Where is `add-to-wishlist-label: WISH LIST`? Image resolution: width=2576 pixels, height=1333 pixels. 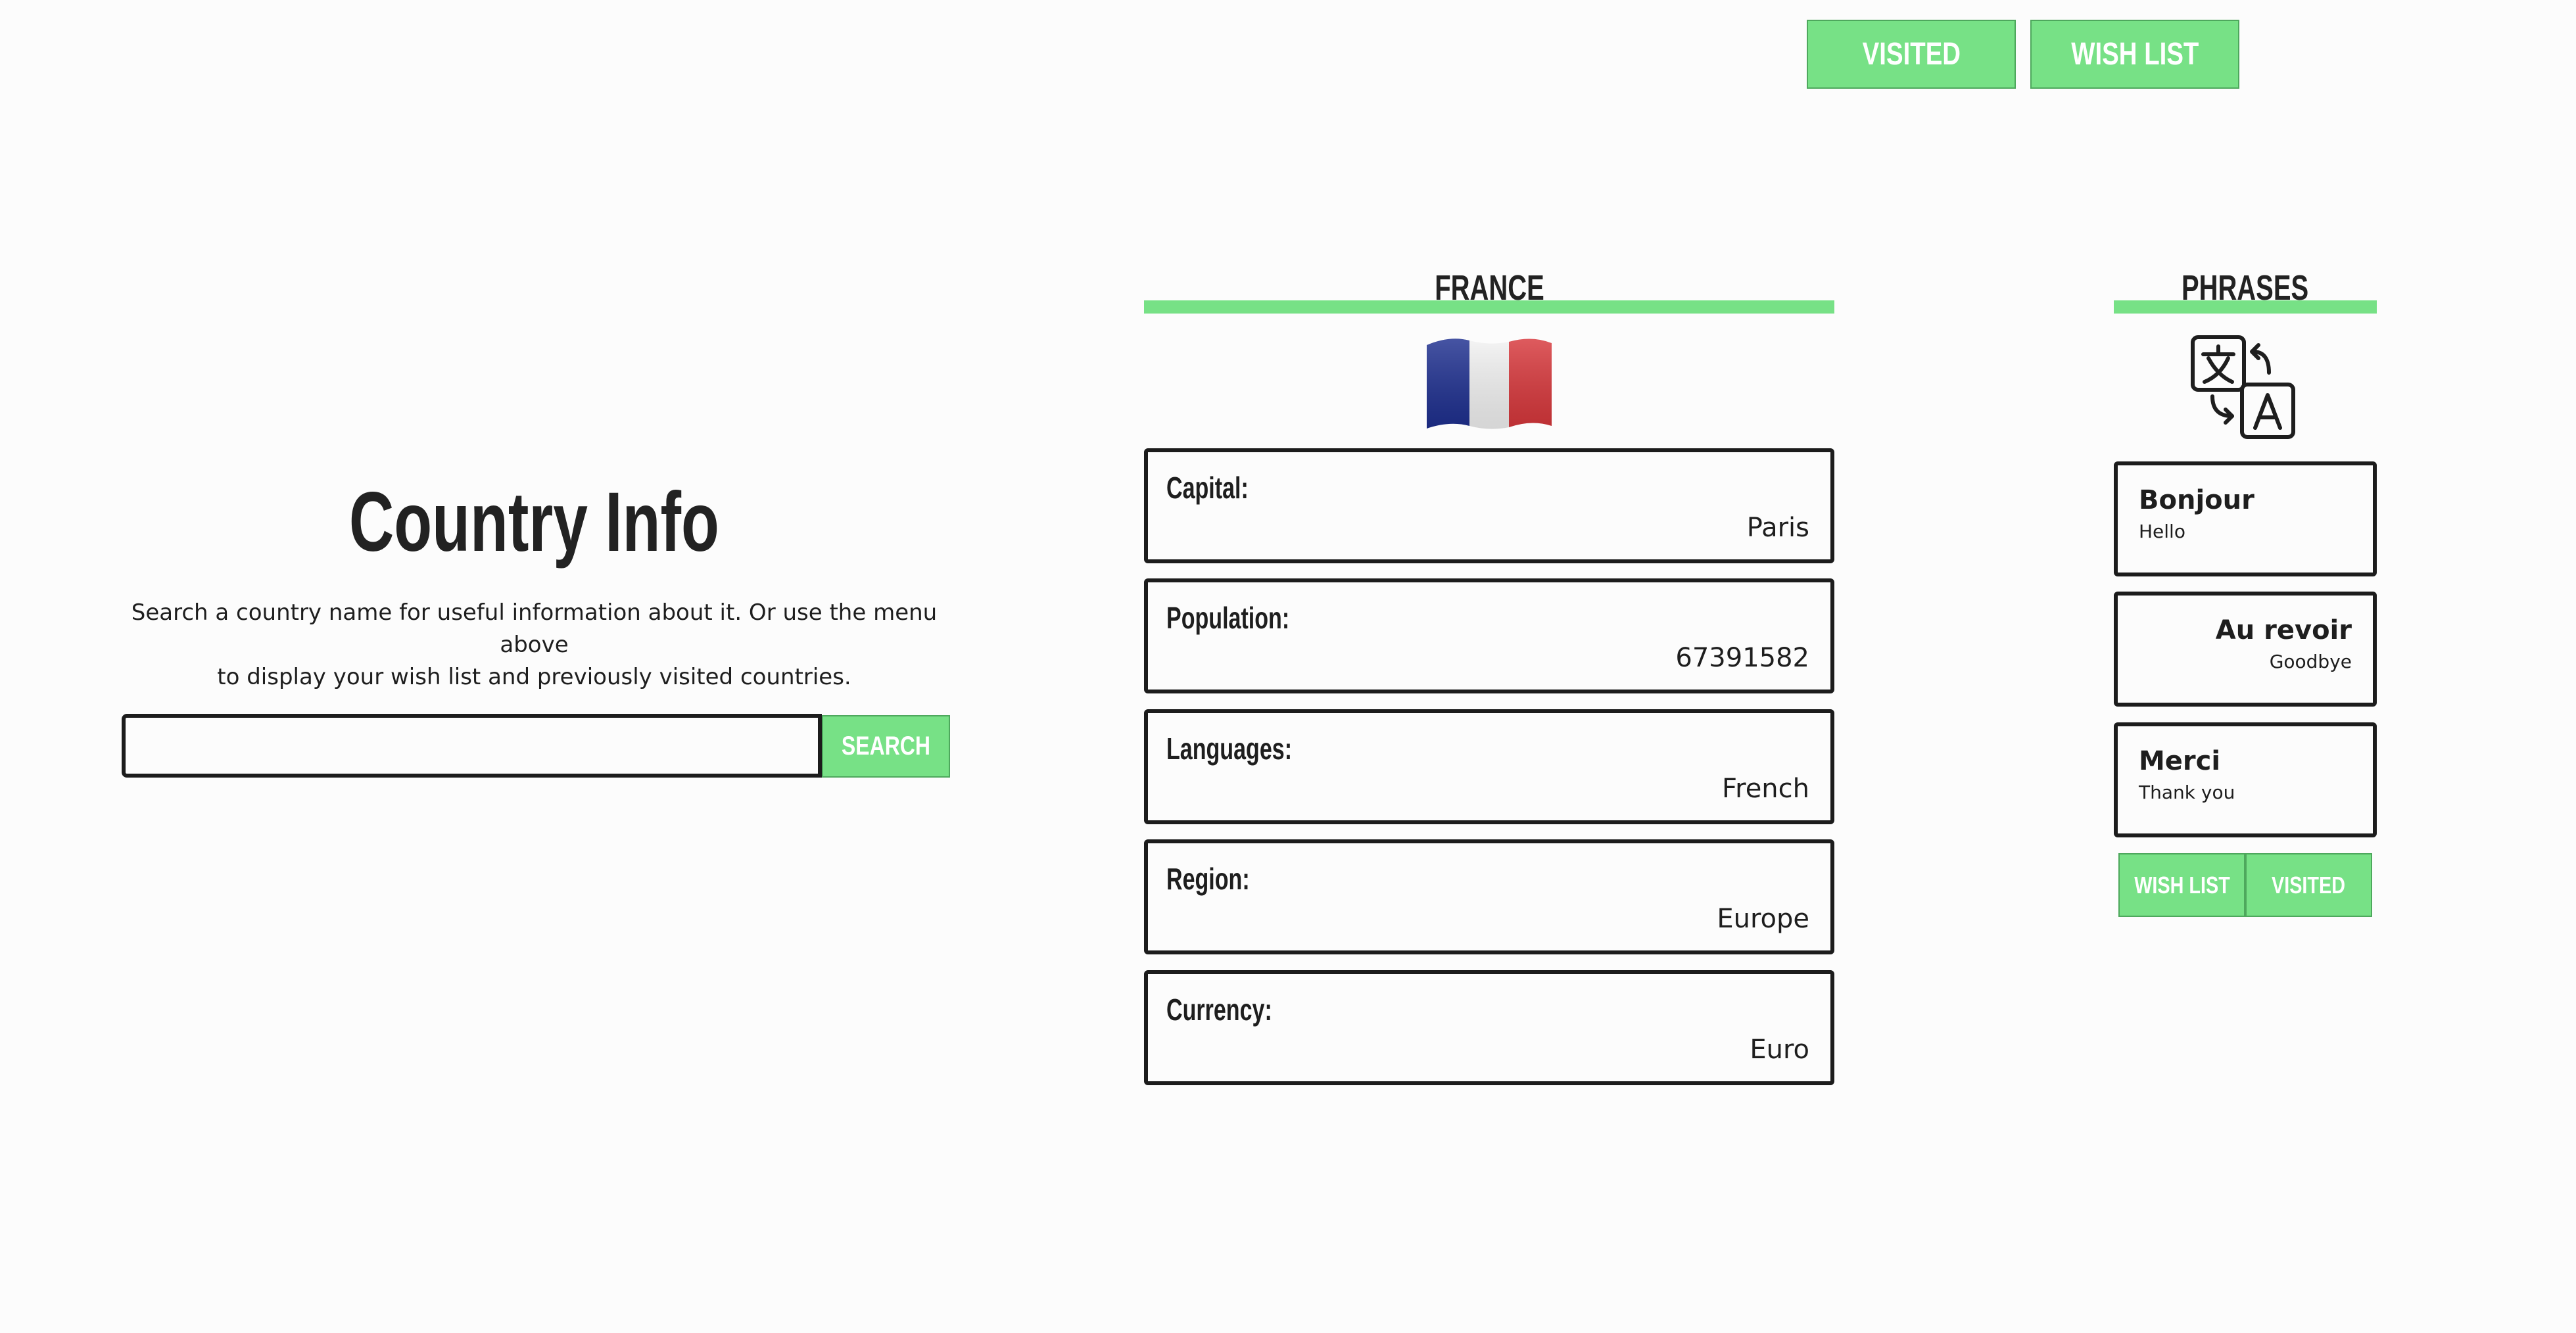
add-to-wishlist-label: WISH LIST is located at coordinates (2182, 885).